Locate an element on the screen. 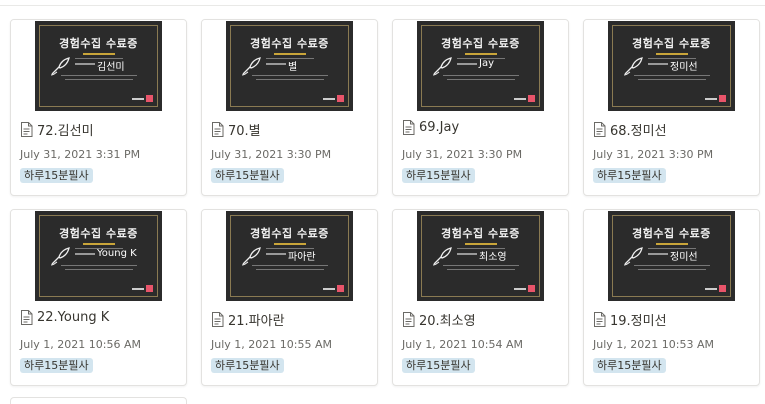  card-cover: 경험수집 수료증 Young K is located at coordinates (98, 256).